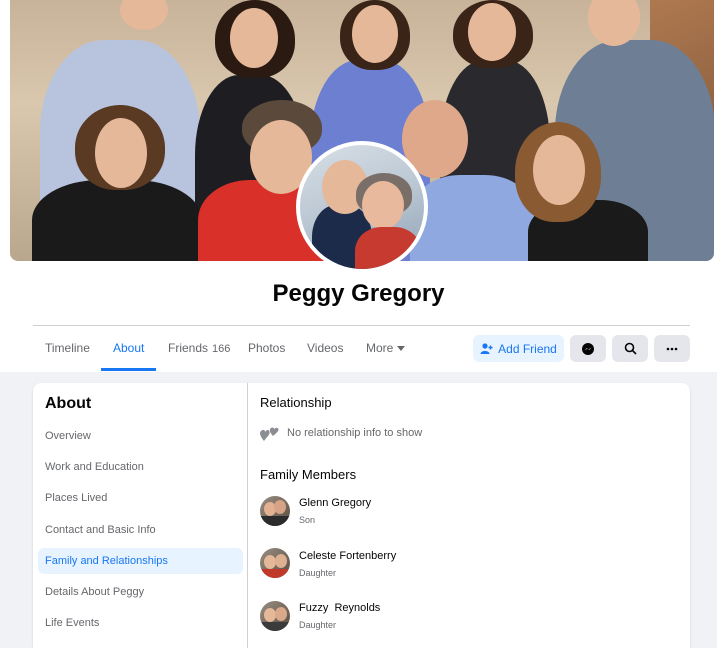 The height and width of the screenshot is (648, 717). I want to click on more-options-button, so click(672, 348).